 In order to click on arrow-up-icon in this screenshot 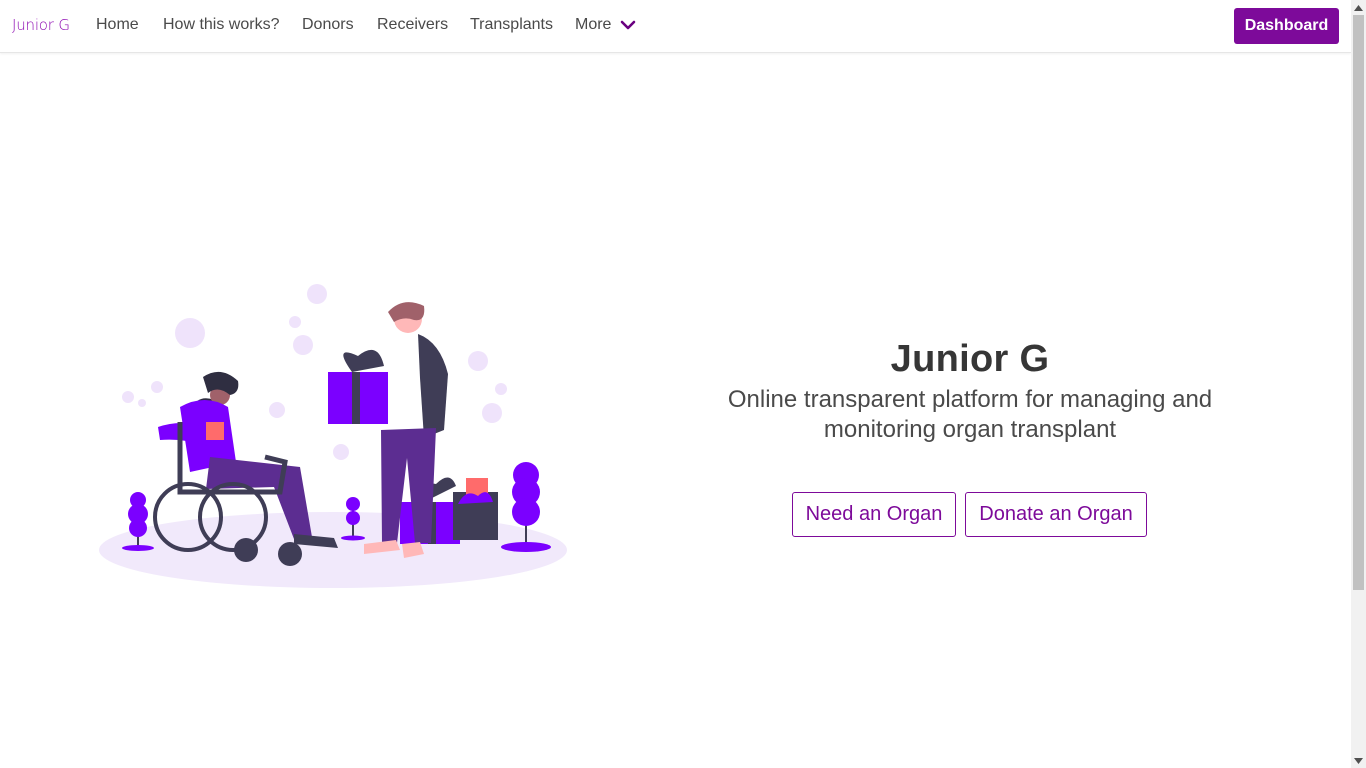, I will do `click(1358, 7)`.